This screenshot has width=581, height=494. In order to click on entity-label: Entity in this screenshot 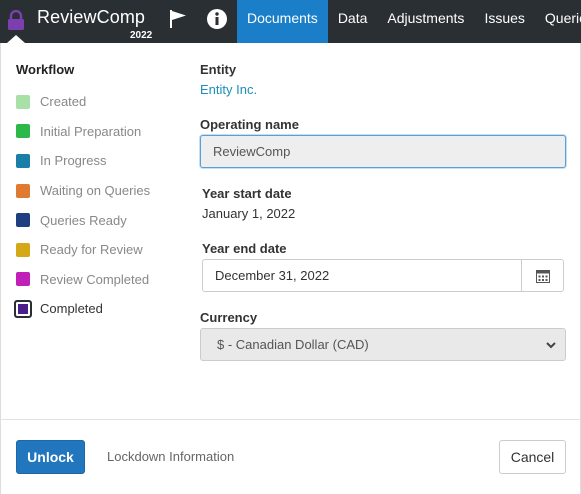, I will do `click(218, 69)`.